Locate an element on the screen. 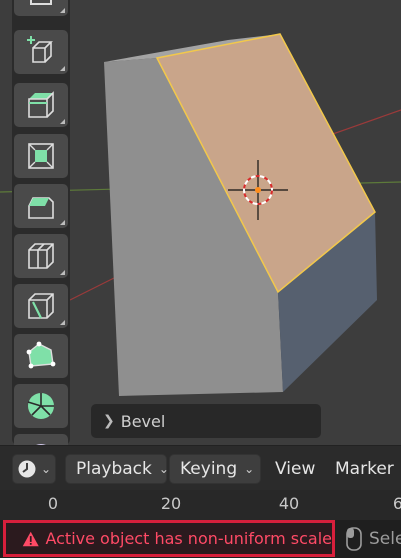 The height and width of the screenshot is (558, 401). spin-icon is located at coordinates (40, 406).